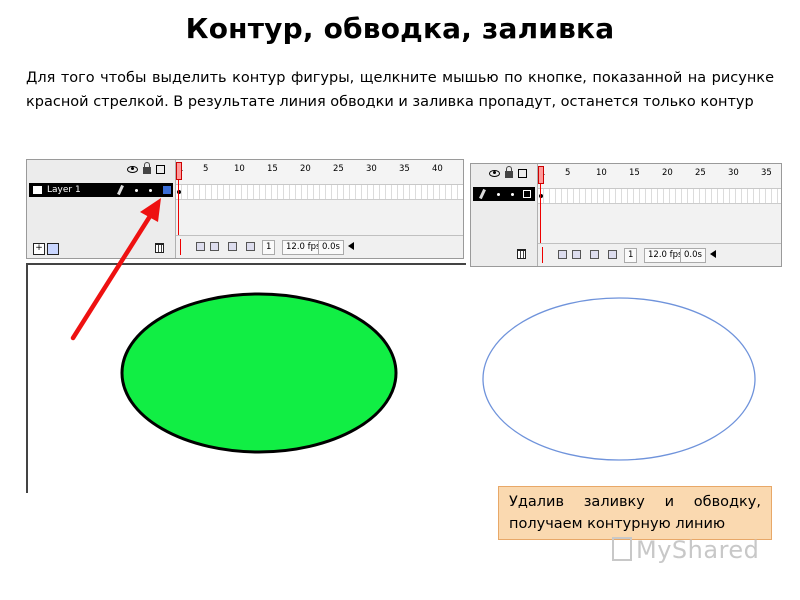 This screenshot has width=800, height=600. What do you see at coordinates (698, 550) in the screenshot?
I see `watermark-text: MyShared` at bounding box center [698, 550].